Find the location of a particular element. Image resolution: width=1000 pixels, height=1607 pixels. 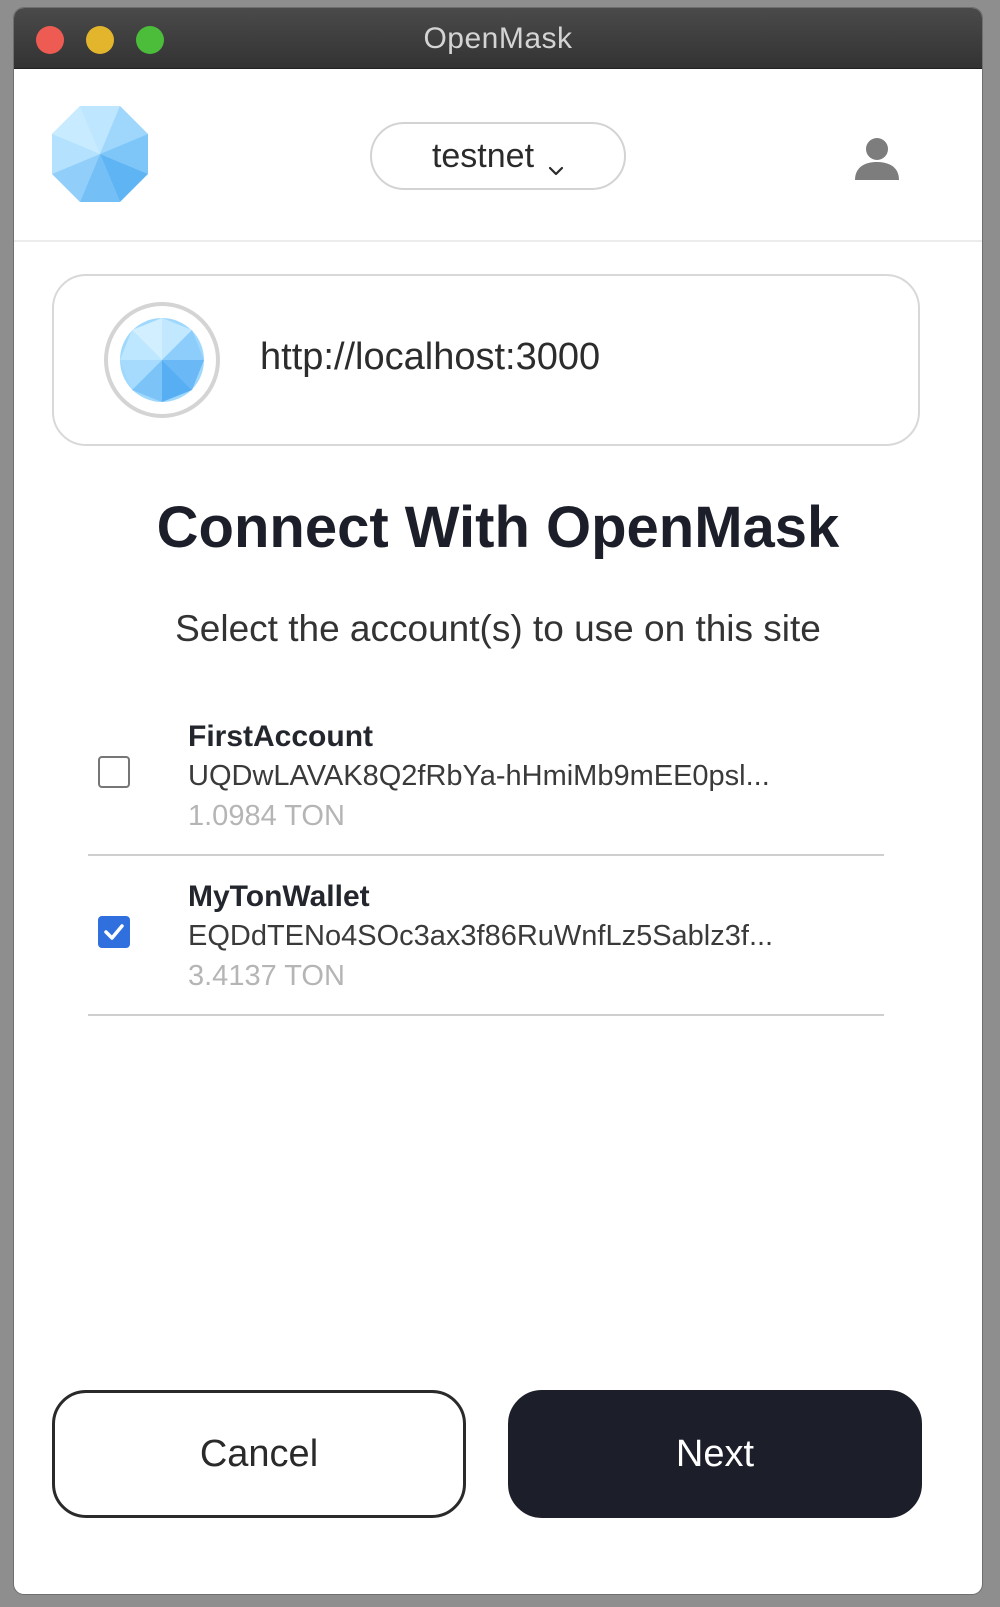

origin-url: http://localhost:3000 is located at coordinates (430, 357).